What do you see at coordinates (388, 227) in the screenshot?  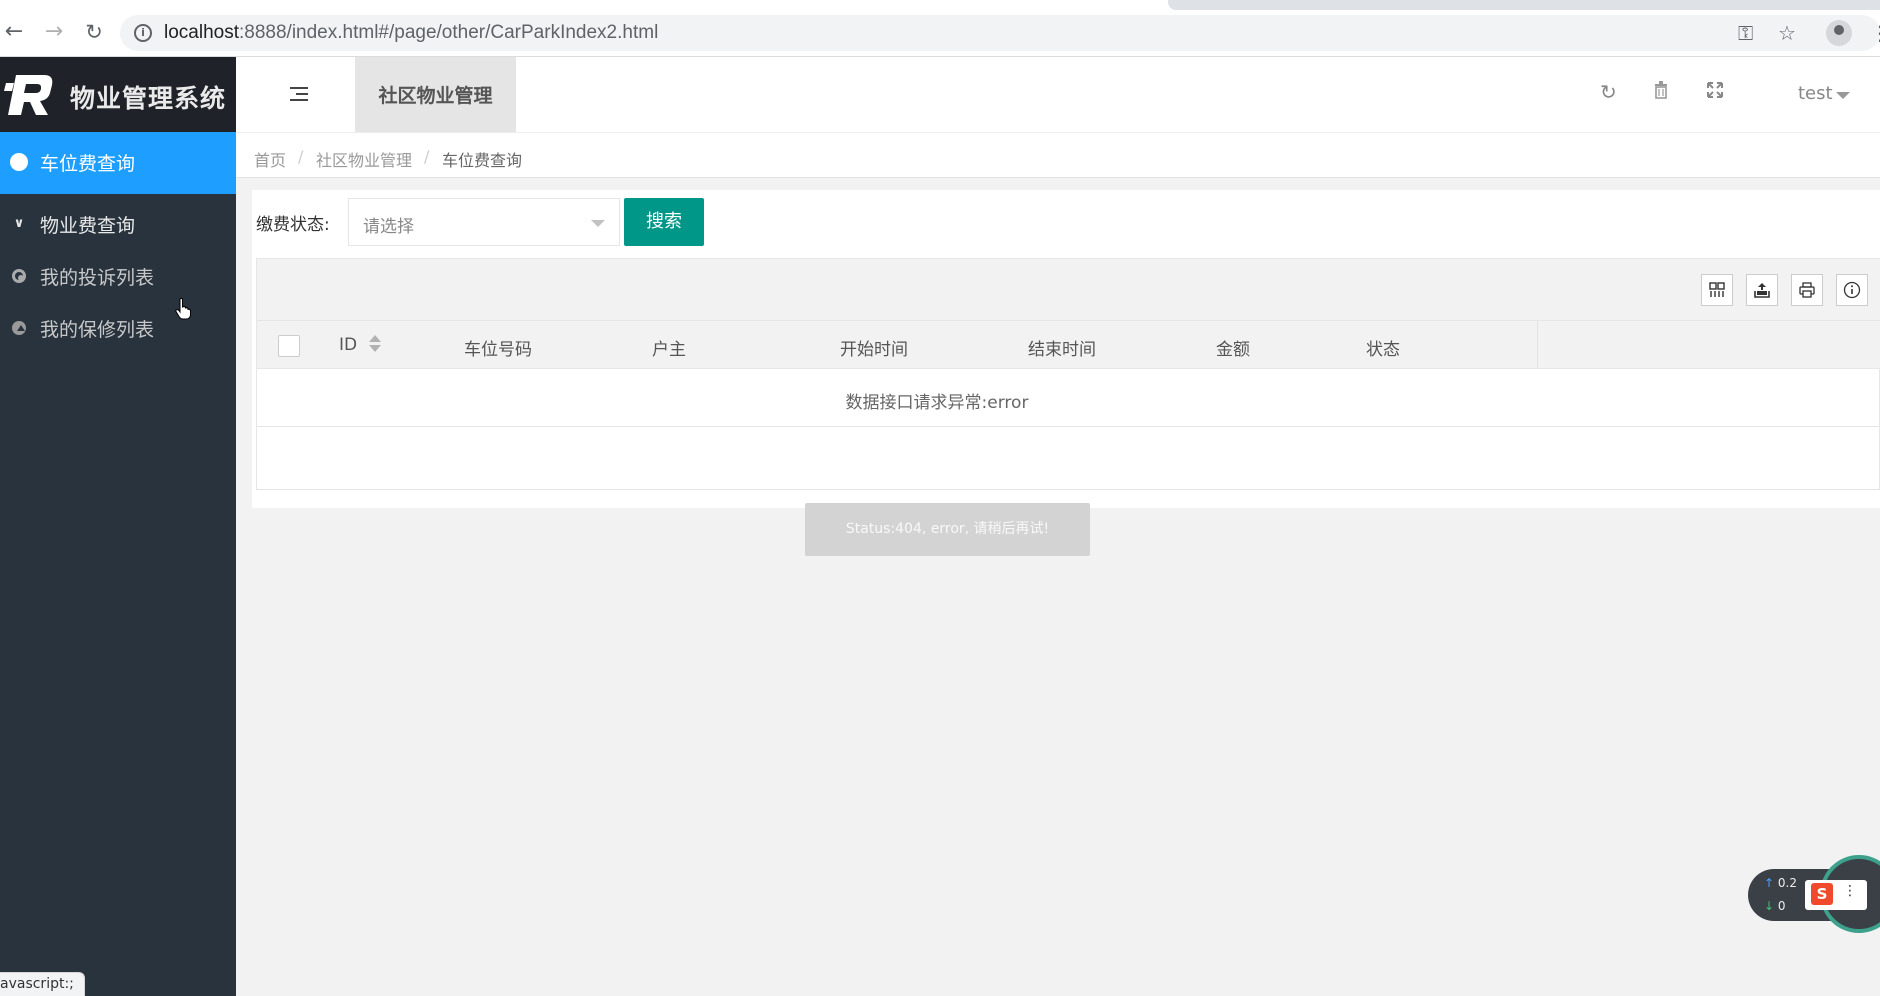 I see `select-placeholder: 请选择` at bounding box center [388, 227].